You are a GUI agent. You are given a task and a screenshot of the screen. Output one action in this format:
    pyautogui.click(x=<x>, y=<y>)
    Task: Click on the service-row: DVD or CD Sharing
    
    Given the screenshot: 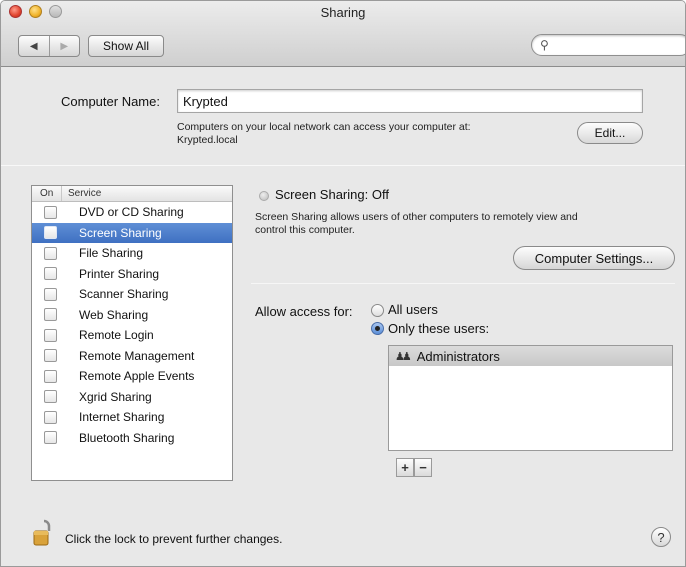 What is the action you would take?
    pyautogui.click(x=132, y=212)
    